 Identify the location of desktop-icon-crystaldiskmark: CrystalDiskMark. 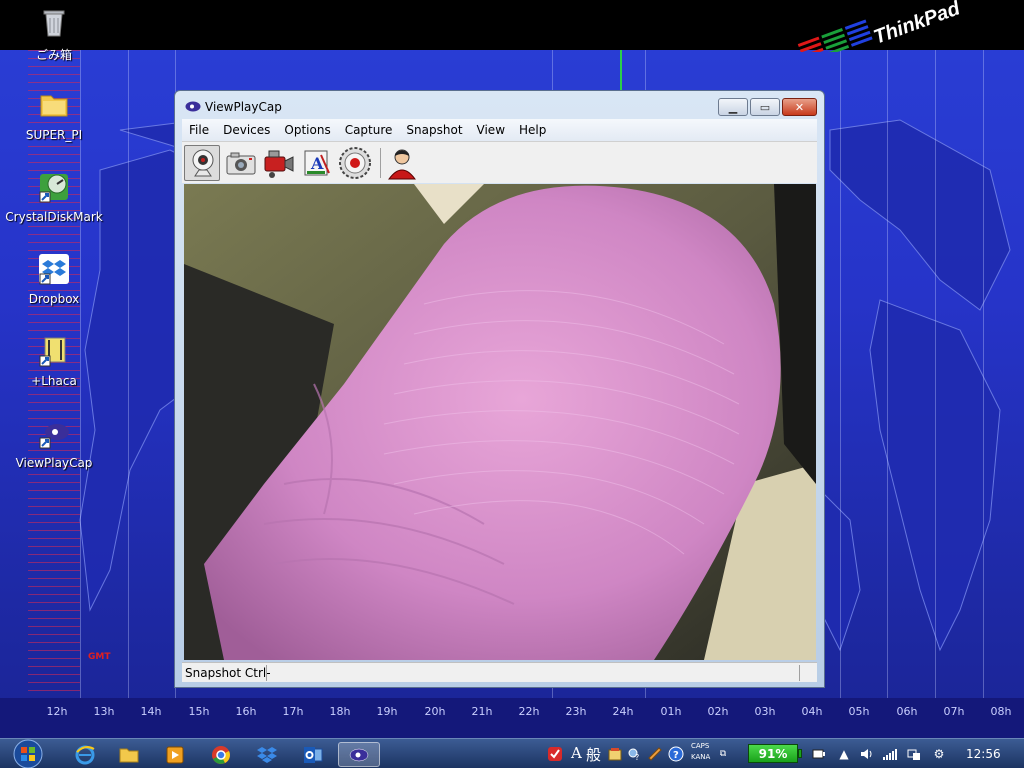
(54, 197).